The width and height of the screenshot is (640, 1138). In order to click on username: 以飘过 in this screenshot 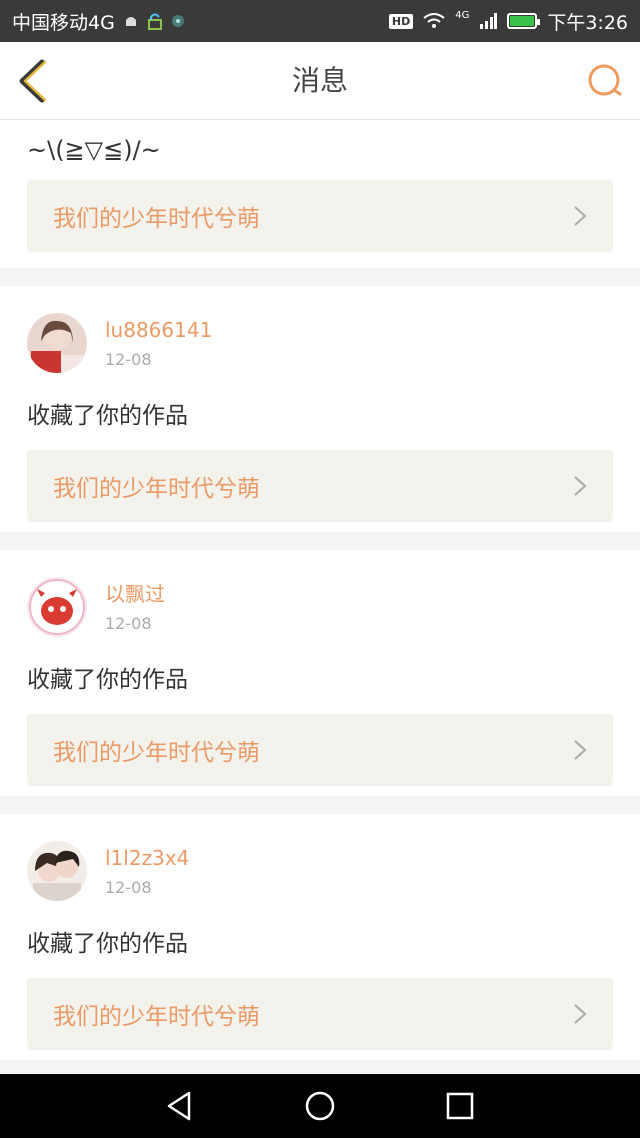, I will do `click(135, 594)`.